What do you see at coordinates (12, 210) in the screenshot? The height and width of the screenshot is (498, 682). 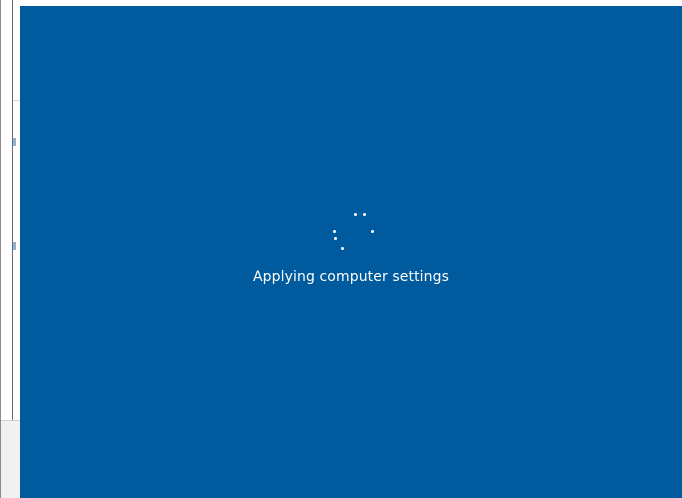 I see `background-window-border` at bounding box center [12, 210].